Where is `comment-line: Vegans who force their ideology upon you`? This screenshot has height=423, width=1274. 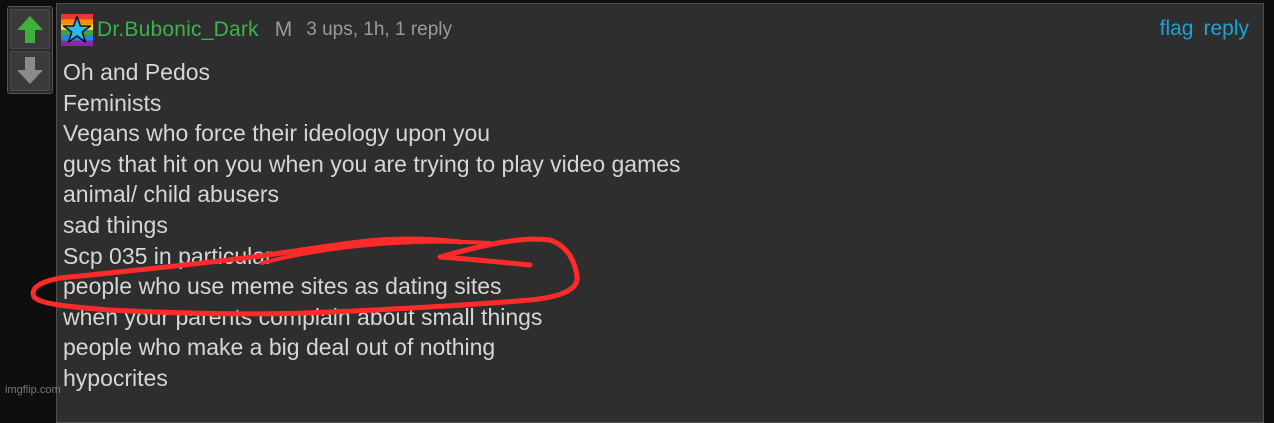 comment-line: Vegans who force their ideology upon you is located at coordinates (277, 133).